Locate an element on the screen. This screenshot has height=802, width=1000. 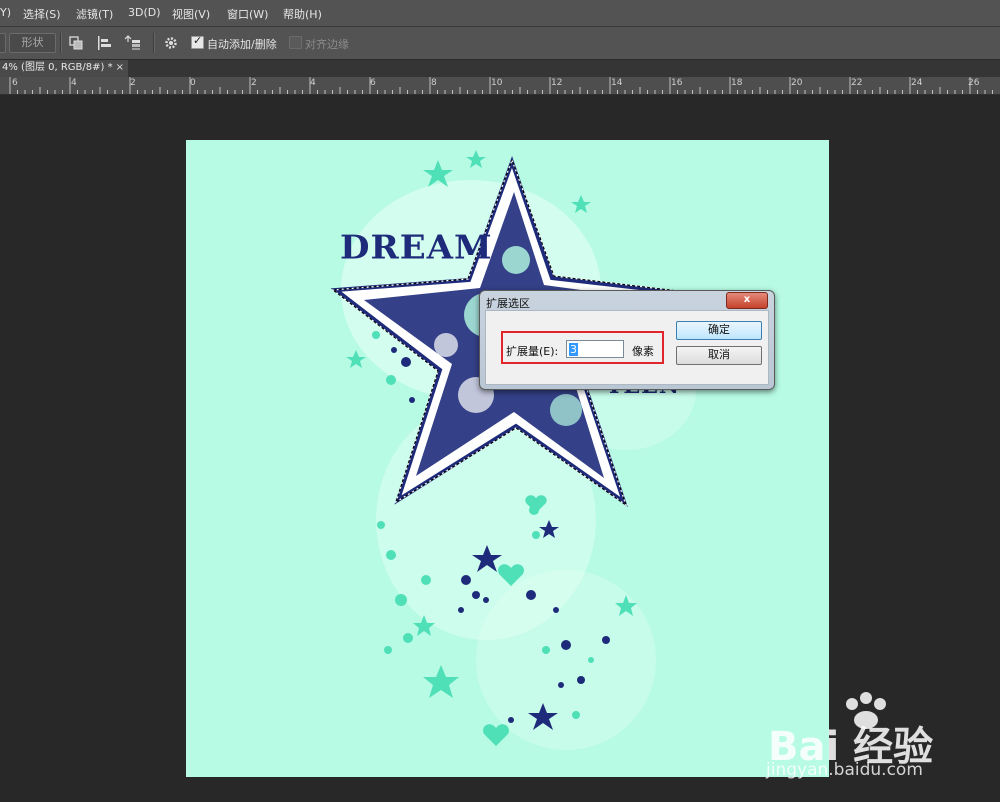
ruler-label: 26 is located at coordinates (974, 83).